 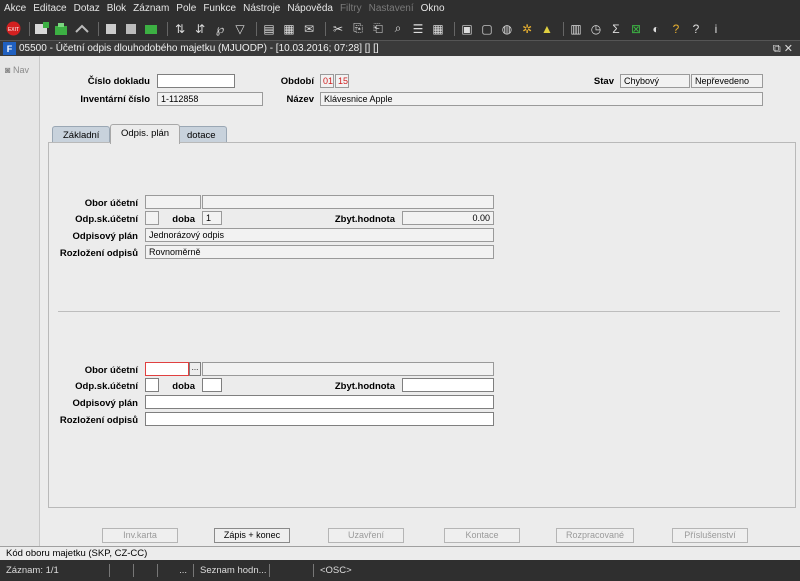 What do you see at coordinates (180, 29) in the screenshot?
I see `sort-asc-icon: ⇅` at bounding box center [180, 29].